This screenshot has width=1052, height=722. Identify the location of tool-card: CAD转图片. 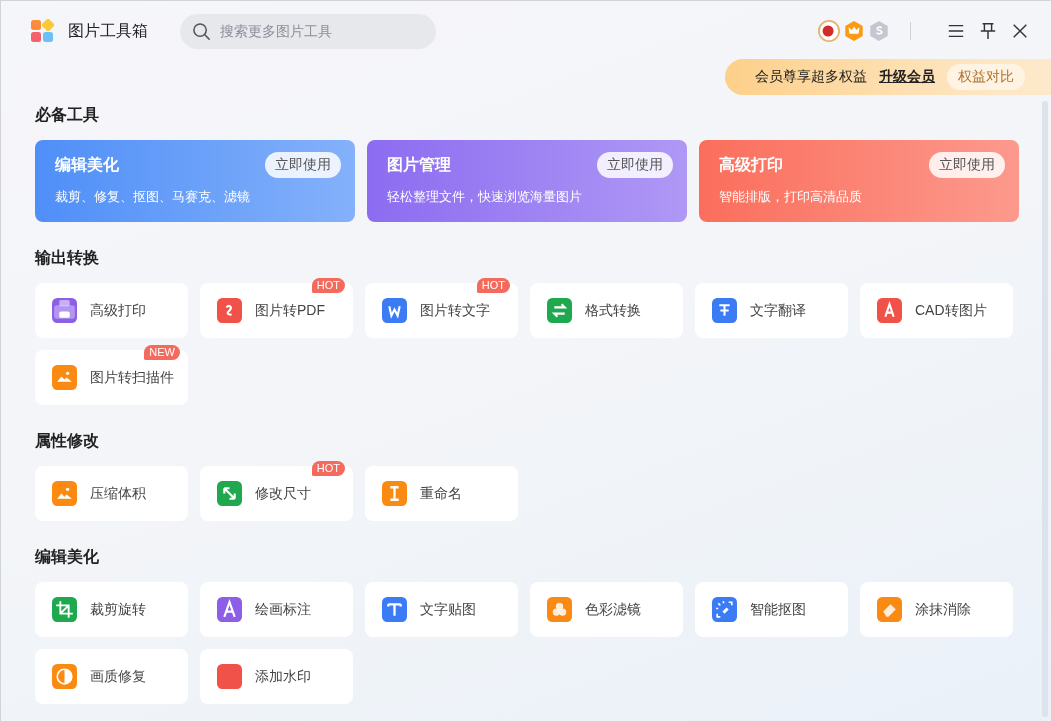
(936, 310).